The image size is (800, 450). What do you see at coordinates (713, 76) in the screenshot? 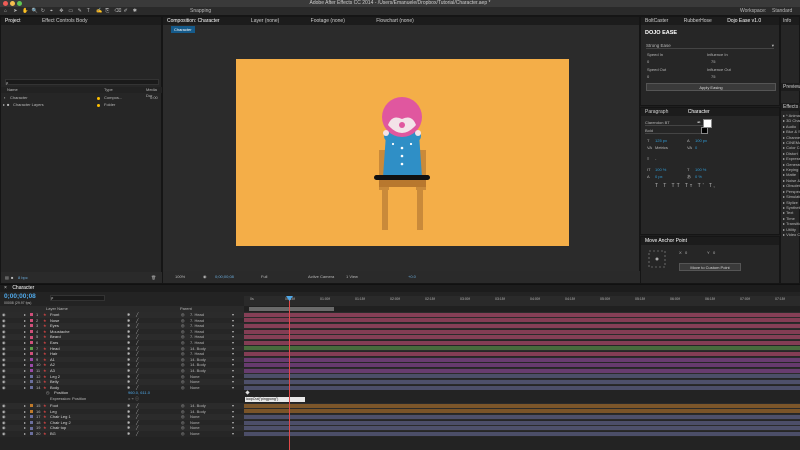
I see `influence-out-field: 75` at bounding box center [713, 76].